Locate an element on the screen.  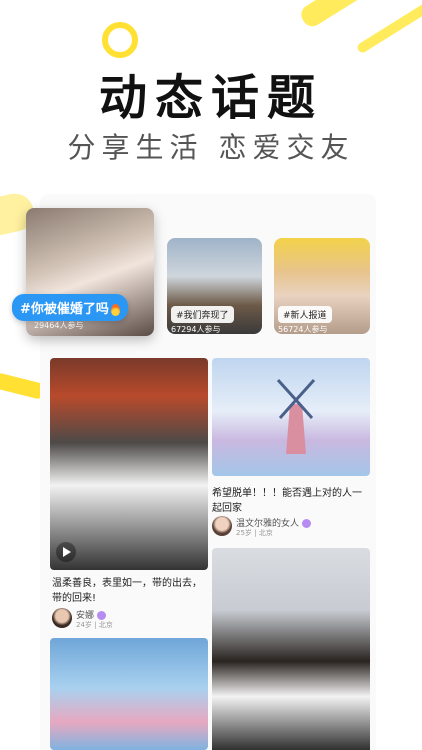
topic-tag-featured: #你被催婚了吗 is located at coordinates (70, 307).